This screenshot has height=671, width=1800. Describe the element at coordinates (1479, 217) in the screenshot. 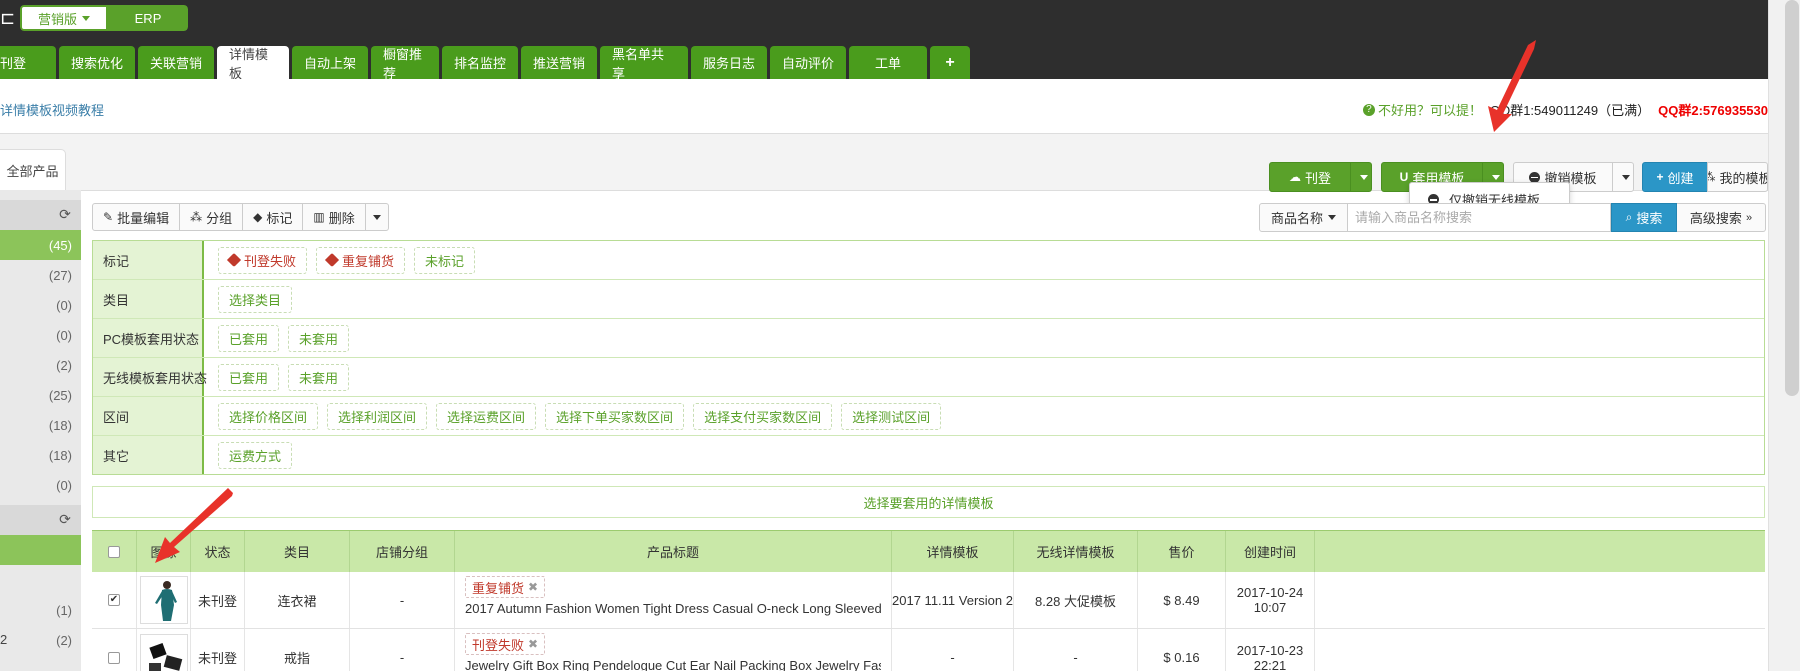

I see `search-input` at that location.